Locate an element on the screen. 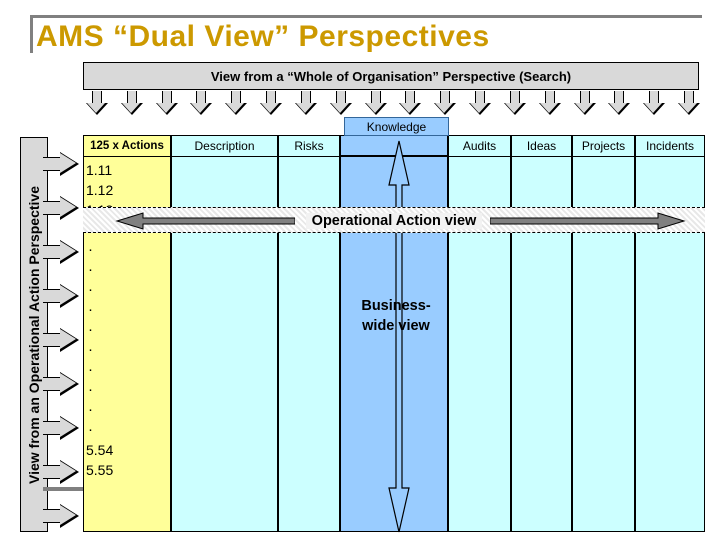 The width and height of the screenshot is (720, 540). operational-action-band: Operational Action view is located at coordinates (394, 220).